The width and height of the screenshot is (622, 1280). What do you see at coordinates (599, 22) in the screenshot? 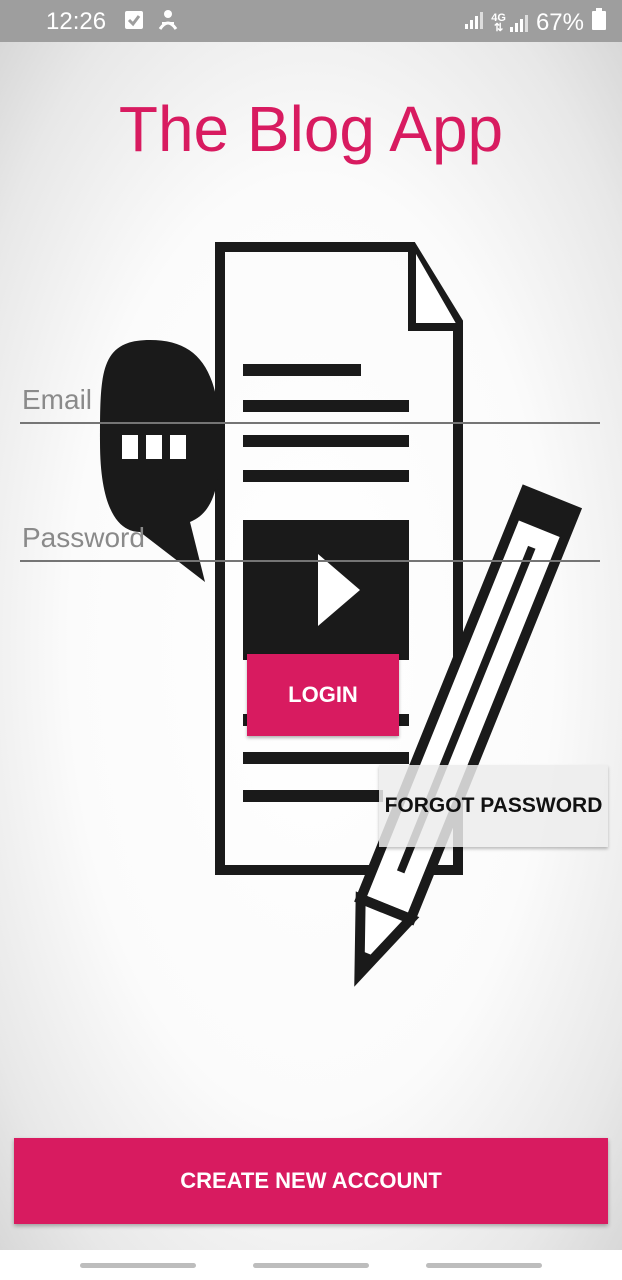
I see `battery-icon` at bounding box center [599, 22].